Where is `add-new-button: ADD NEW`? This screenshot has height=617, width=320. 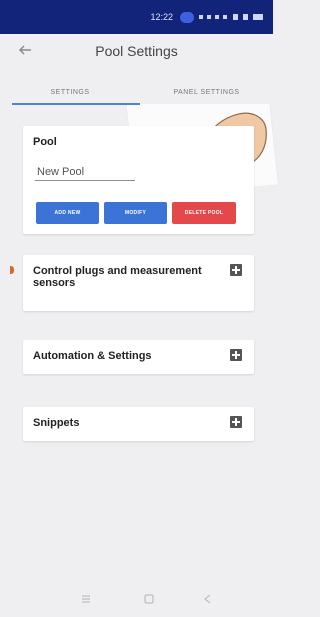 add-new-button: ADD NEW is located at coordinates (67, 213).